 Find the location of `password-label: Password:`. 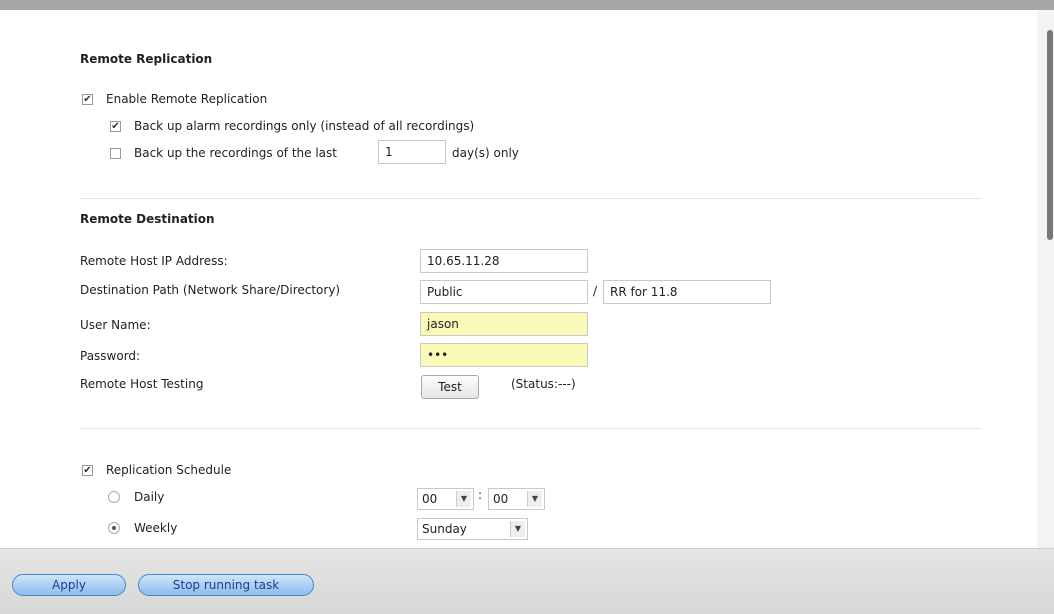

password-label: Password: is located at coordinates (110, 356).